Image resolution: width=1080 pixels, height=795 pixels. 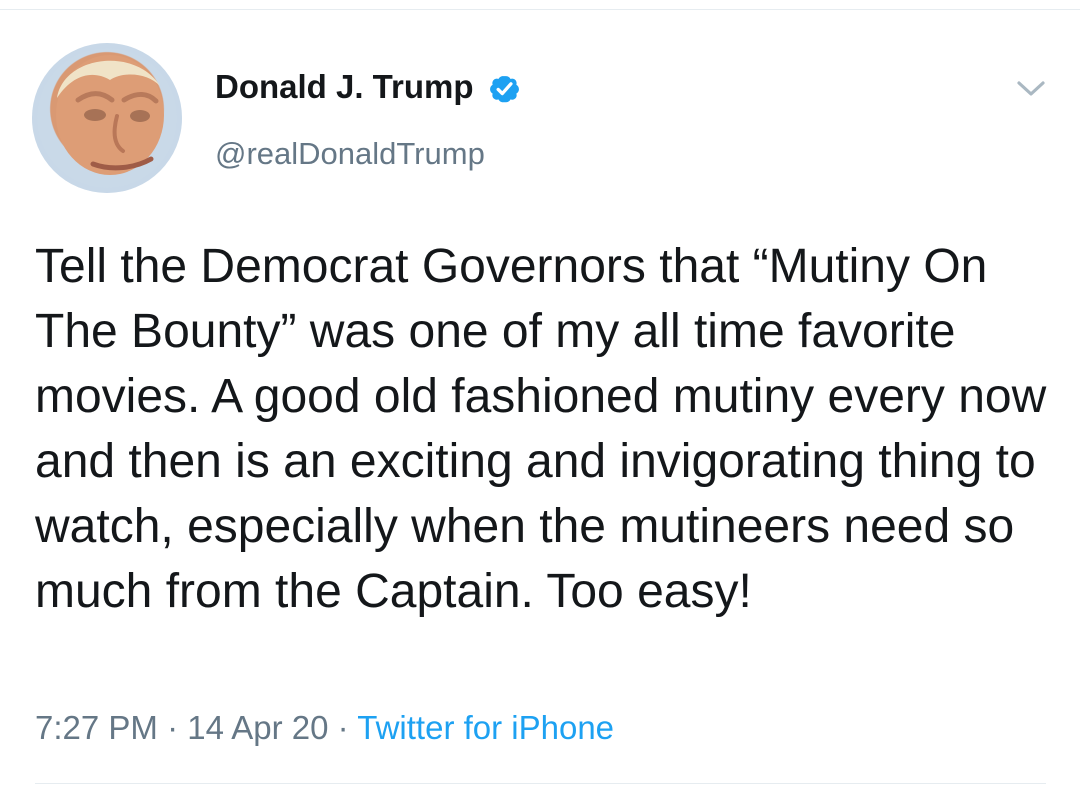 I want to click on author-name: Donald J. Trump, so click(x=344, y=87).